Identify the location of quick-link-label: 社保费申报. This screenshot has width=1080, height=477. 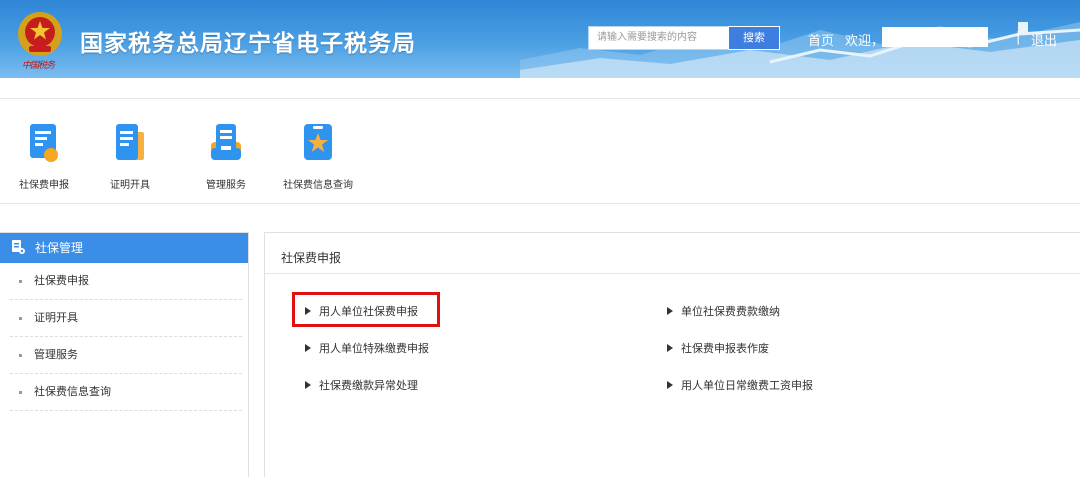
(44, 185).